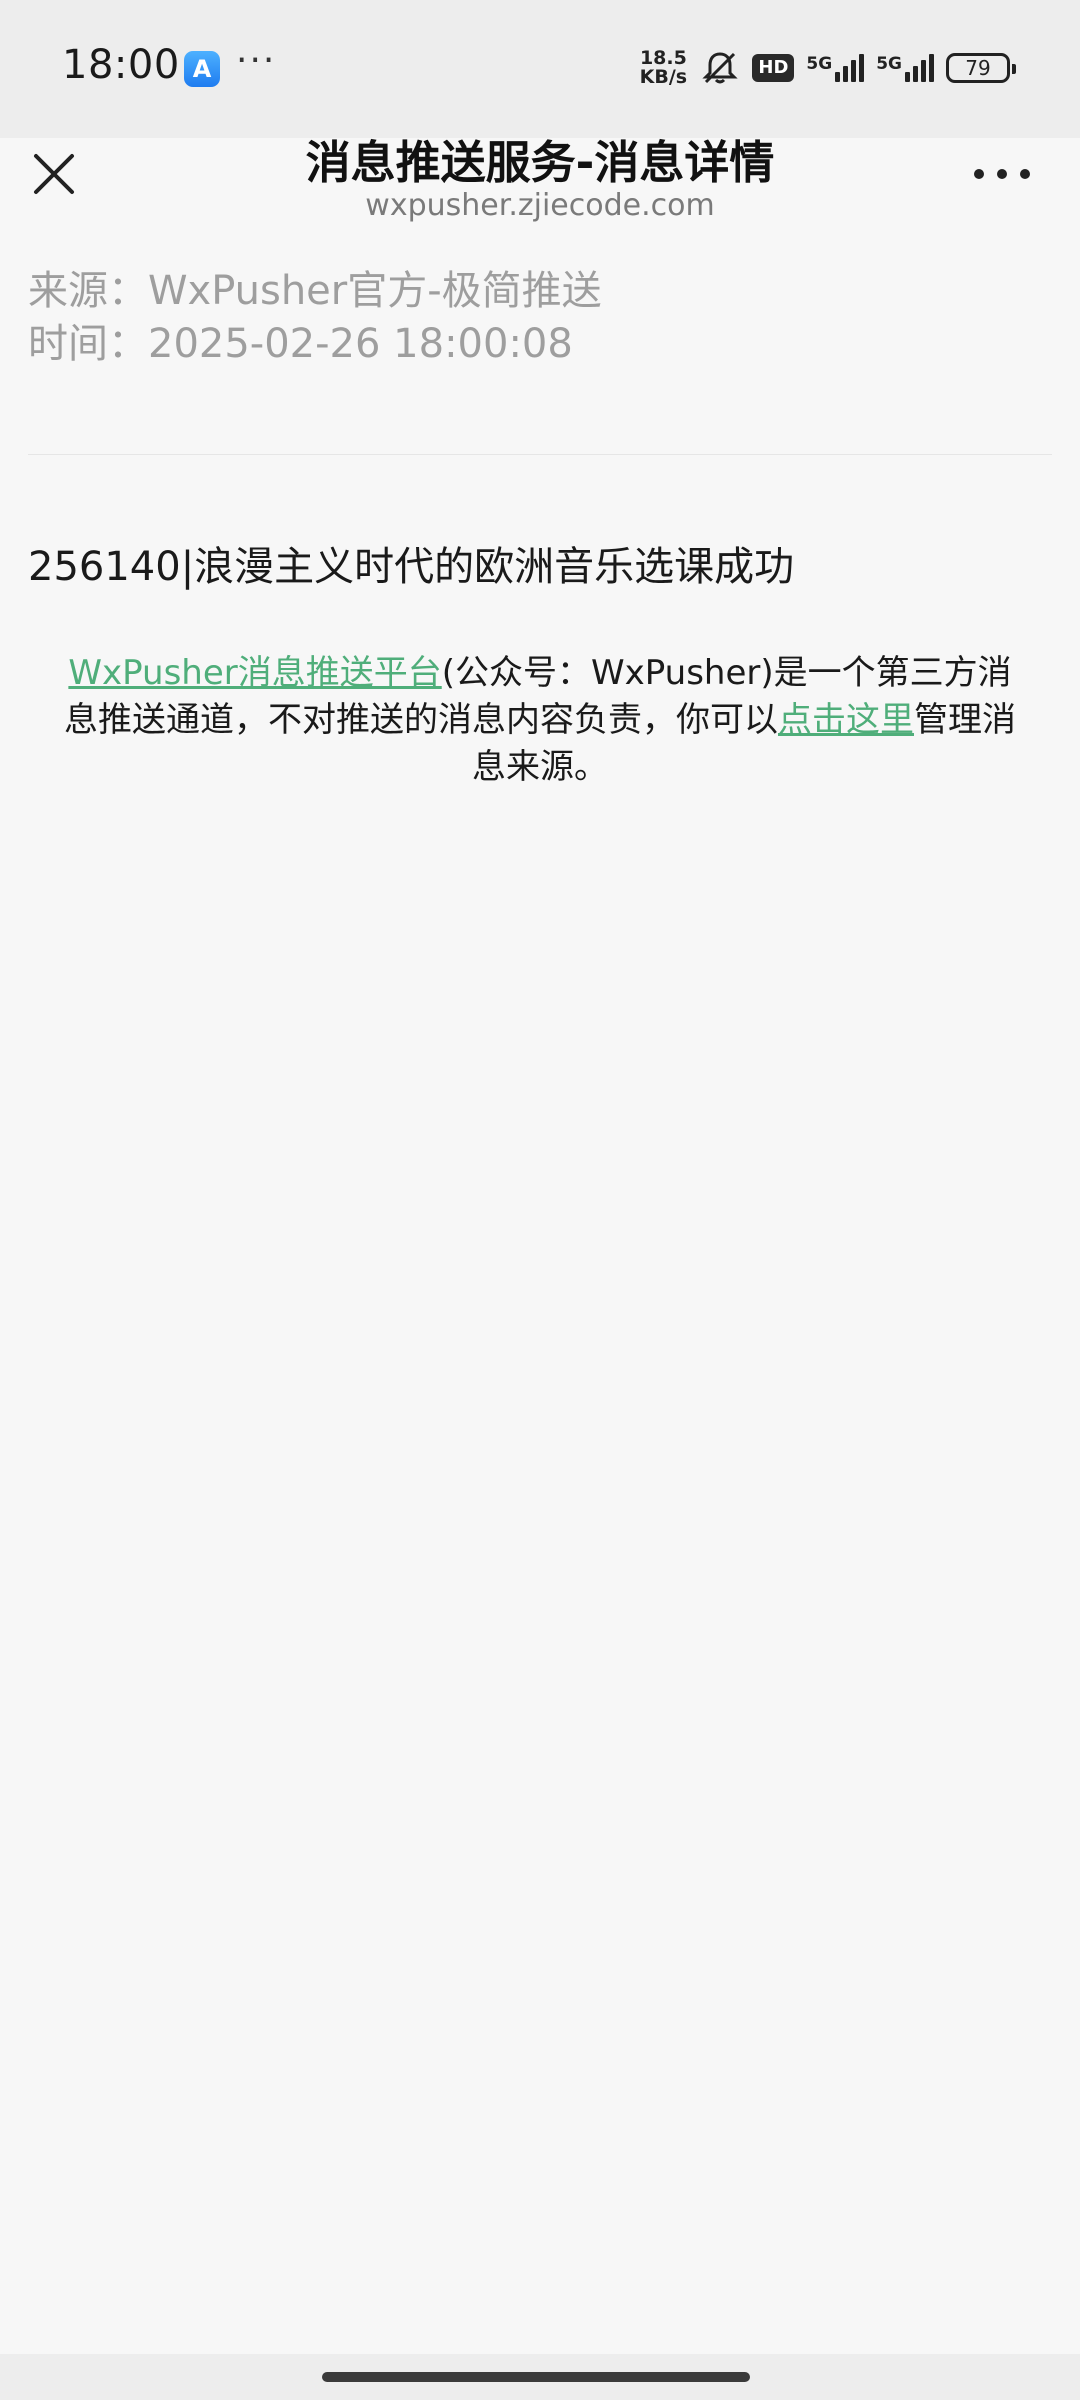 This screenshot has width=1080, height=2400. Describe the element at coordinates (540, 162) in the screenshot. I see `page-title: 消息推送服务-消息详情` at that location.